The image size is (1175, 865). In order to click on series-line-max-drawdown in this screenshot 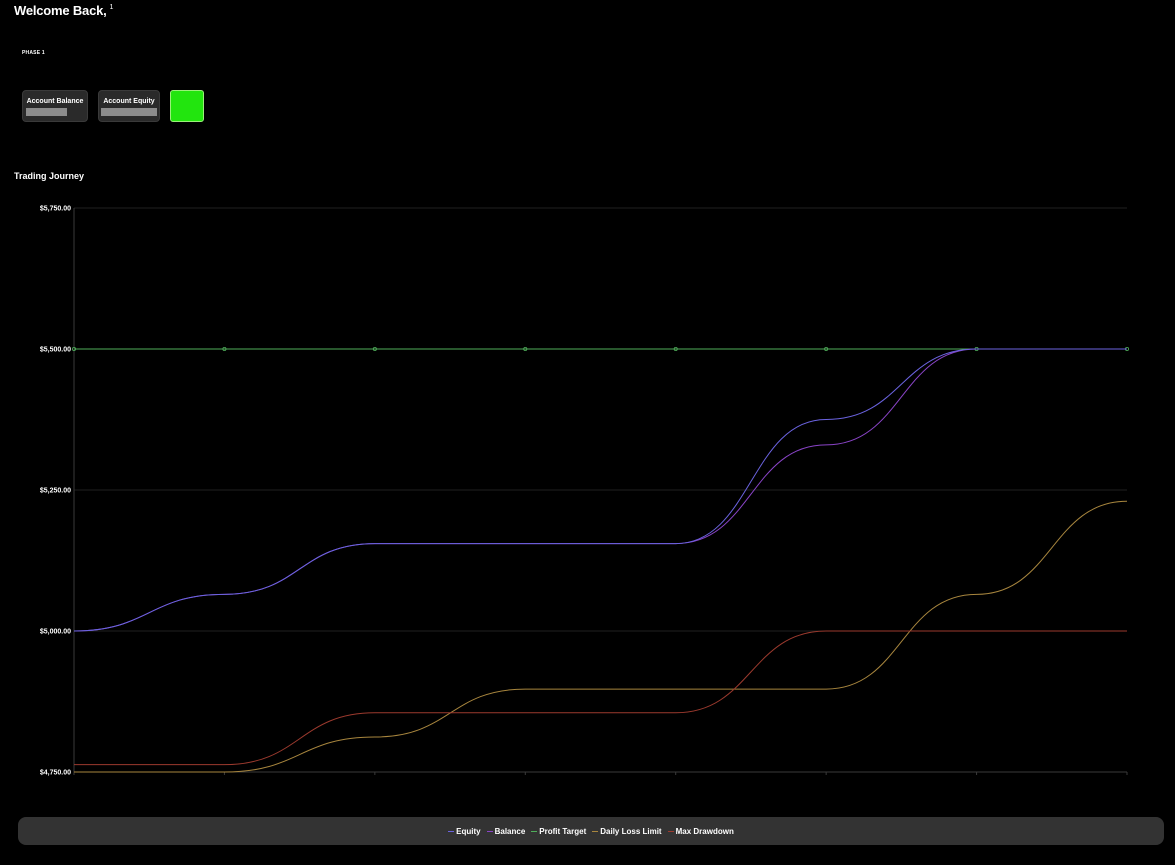, I will do `click(600, 698)`.